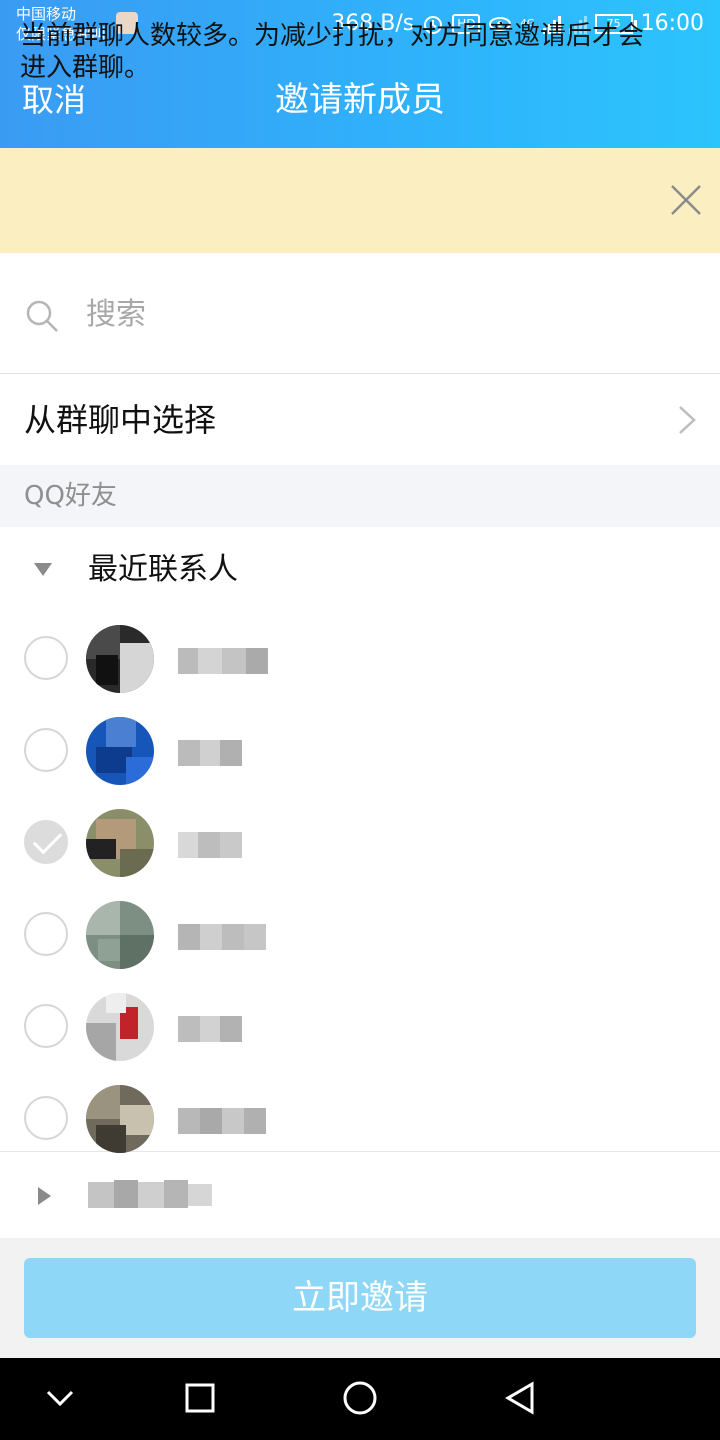  What do you see at coordinates (42, 316) in the screenshot?
I see `search-icon` at bounding box center [42, 316].